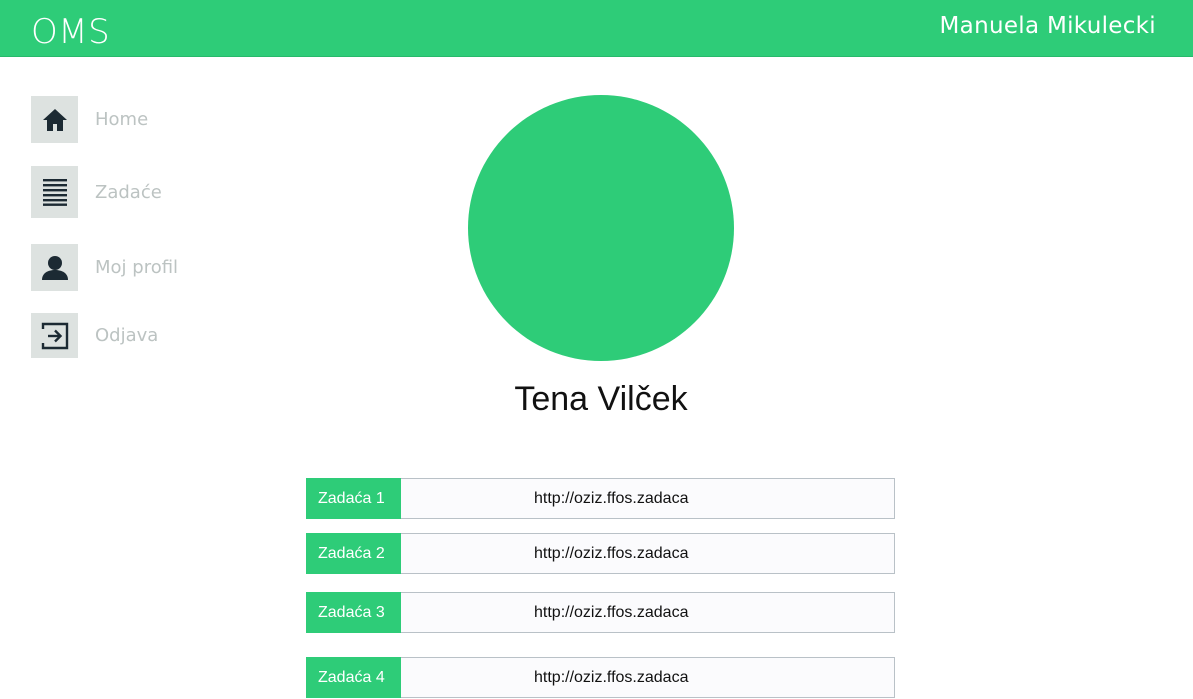 The width and height of the screenshot is (1193, 699). Describe the element at coordinates (353, 612) in the screenshot. I see `assignment-label: Zadaća 3` at that location.